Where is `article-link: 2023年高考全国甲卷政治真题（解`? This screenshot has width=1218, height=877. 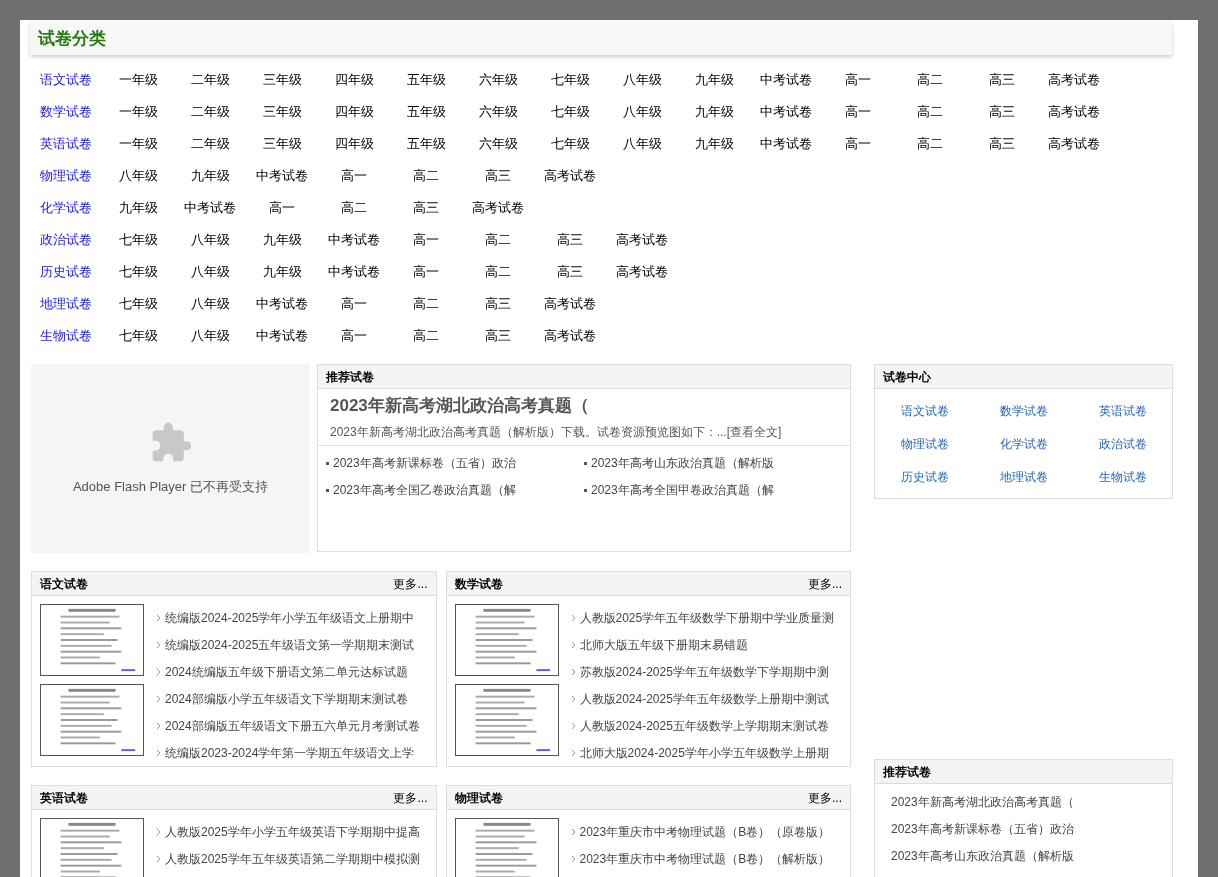
article-link: 2023年高考全国甲卷政治真题（解 is located at coordinates (682, 490).